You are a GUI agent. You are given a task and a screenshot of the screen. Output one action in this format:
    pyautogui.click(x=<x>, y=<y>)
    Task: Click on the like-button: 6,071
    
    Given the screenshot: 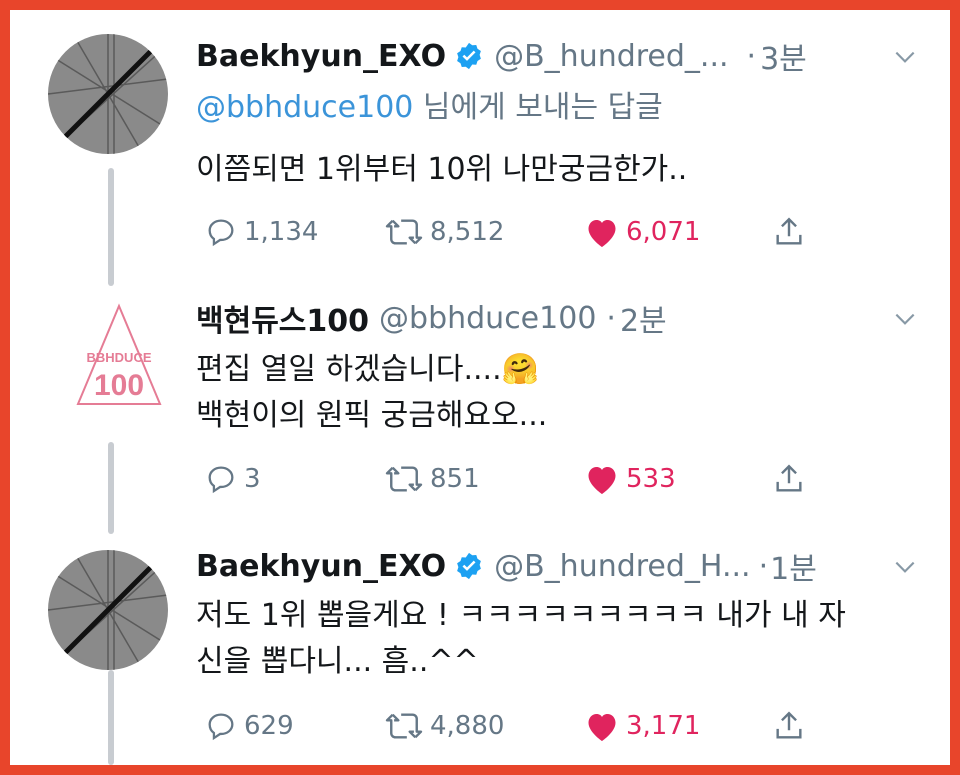 What is the action you would take?
    pyautogui.click(x=642, y=232)
    